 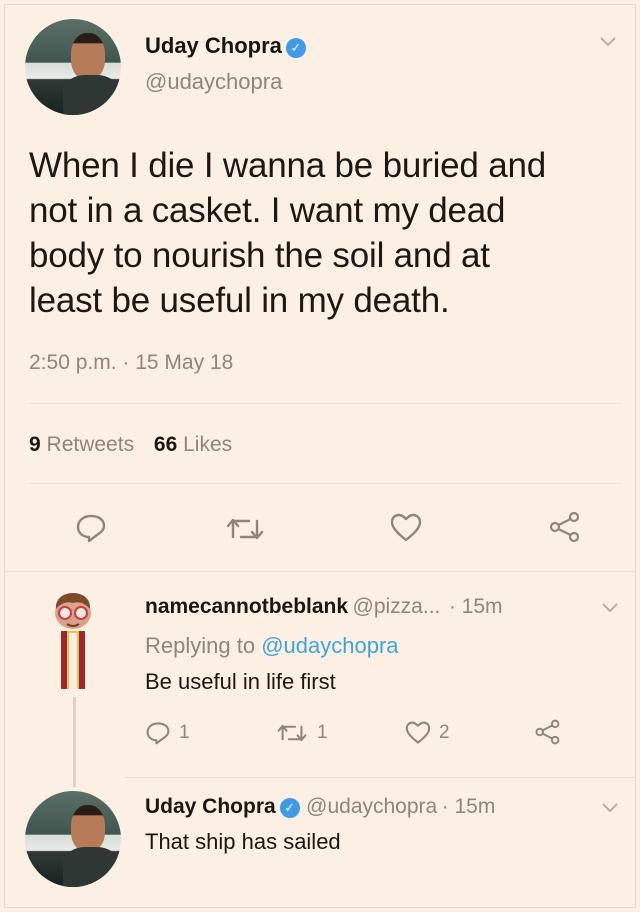 I want to click on reply2-avatar, so click(x=73, y=839).